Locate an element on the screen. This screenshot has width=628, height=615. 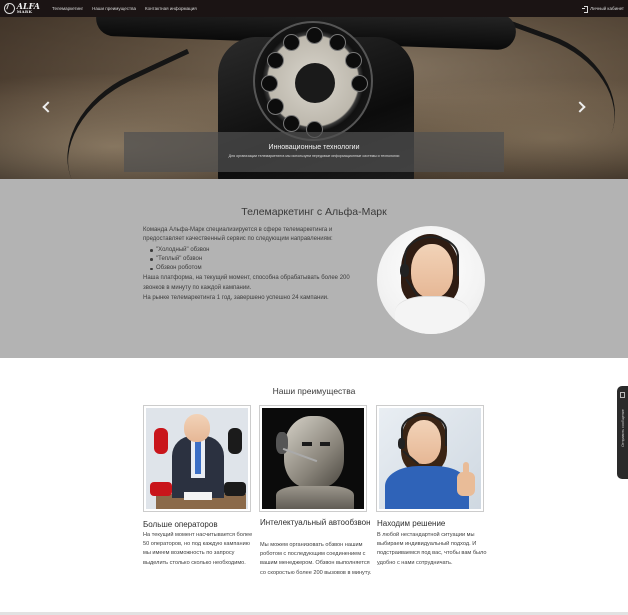
nav-link-telemarketing: Телемаркетинг is located at coordinates (67, 8).